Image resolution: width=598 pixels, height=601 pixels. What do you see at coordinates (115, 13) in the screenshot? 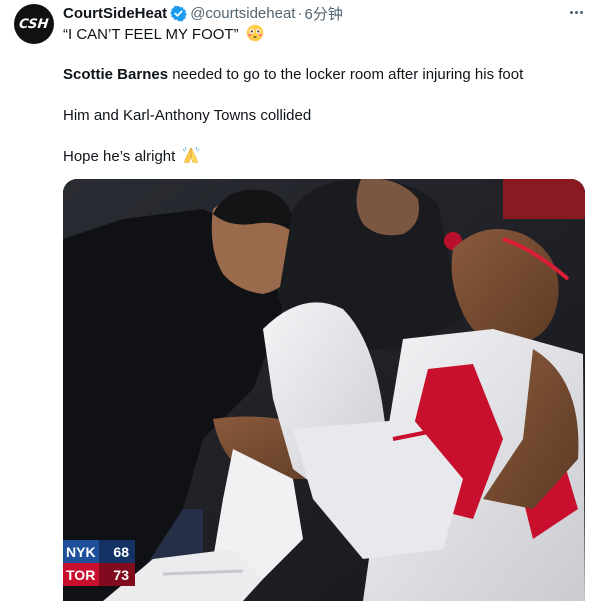
I see `display-name: CourtSideHeat` at bounding box center [115, 13].